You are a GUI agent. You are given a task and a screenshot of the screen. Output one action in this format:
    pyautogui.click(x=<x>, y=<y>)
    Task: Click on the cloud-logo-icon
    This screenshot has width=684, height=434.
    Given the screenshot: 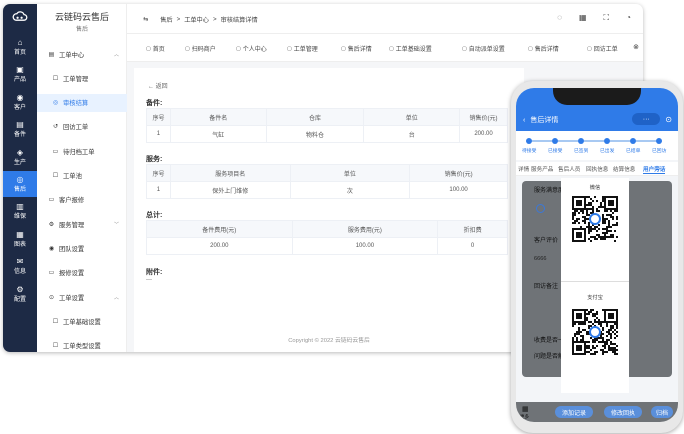 What is the action you would take?
    pyautogui.click(x=20, y=16)
    